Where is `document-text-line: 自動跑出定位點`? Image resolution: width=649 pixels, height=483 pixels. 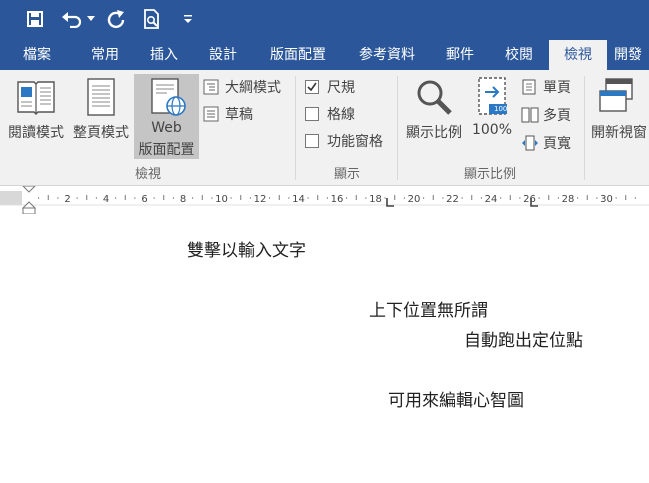
document-text-line: 自動跑出定位點 is located at coordinates (523, 338).